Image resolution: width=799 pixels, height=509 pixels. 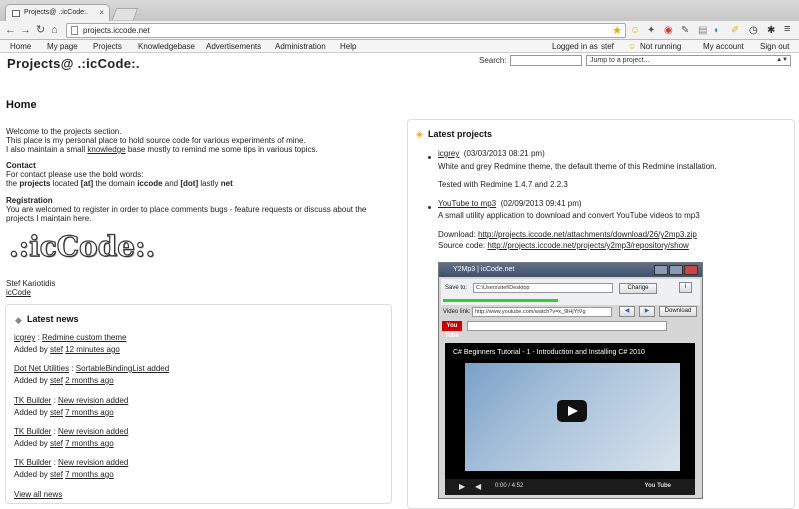 I want to click on smiley-extension-icon: ☺, so click(x=635, y=30).